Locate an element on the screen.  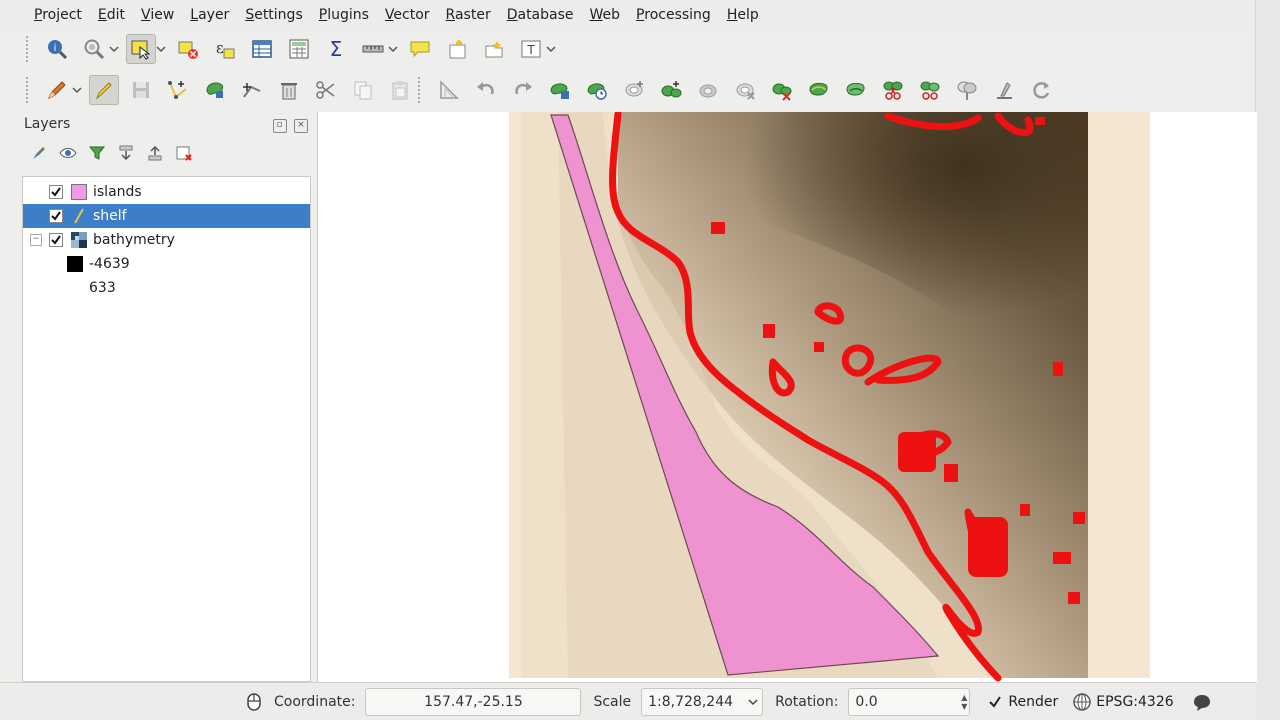
checkmark-icon is located at coordinates (56, 192).